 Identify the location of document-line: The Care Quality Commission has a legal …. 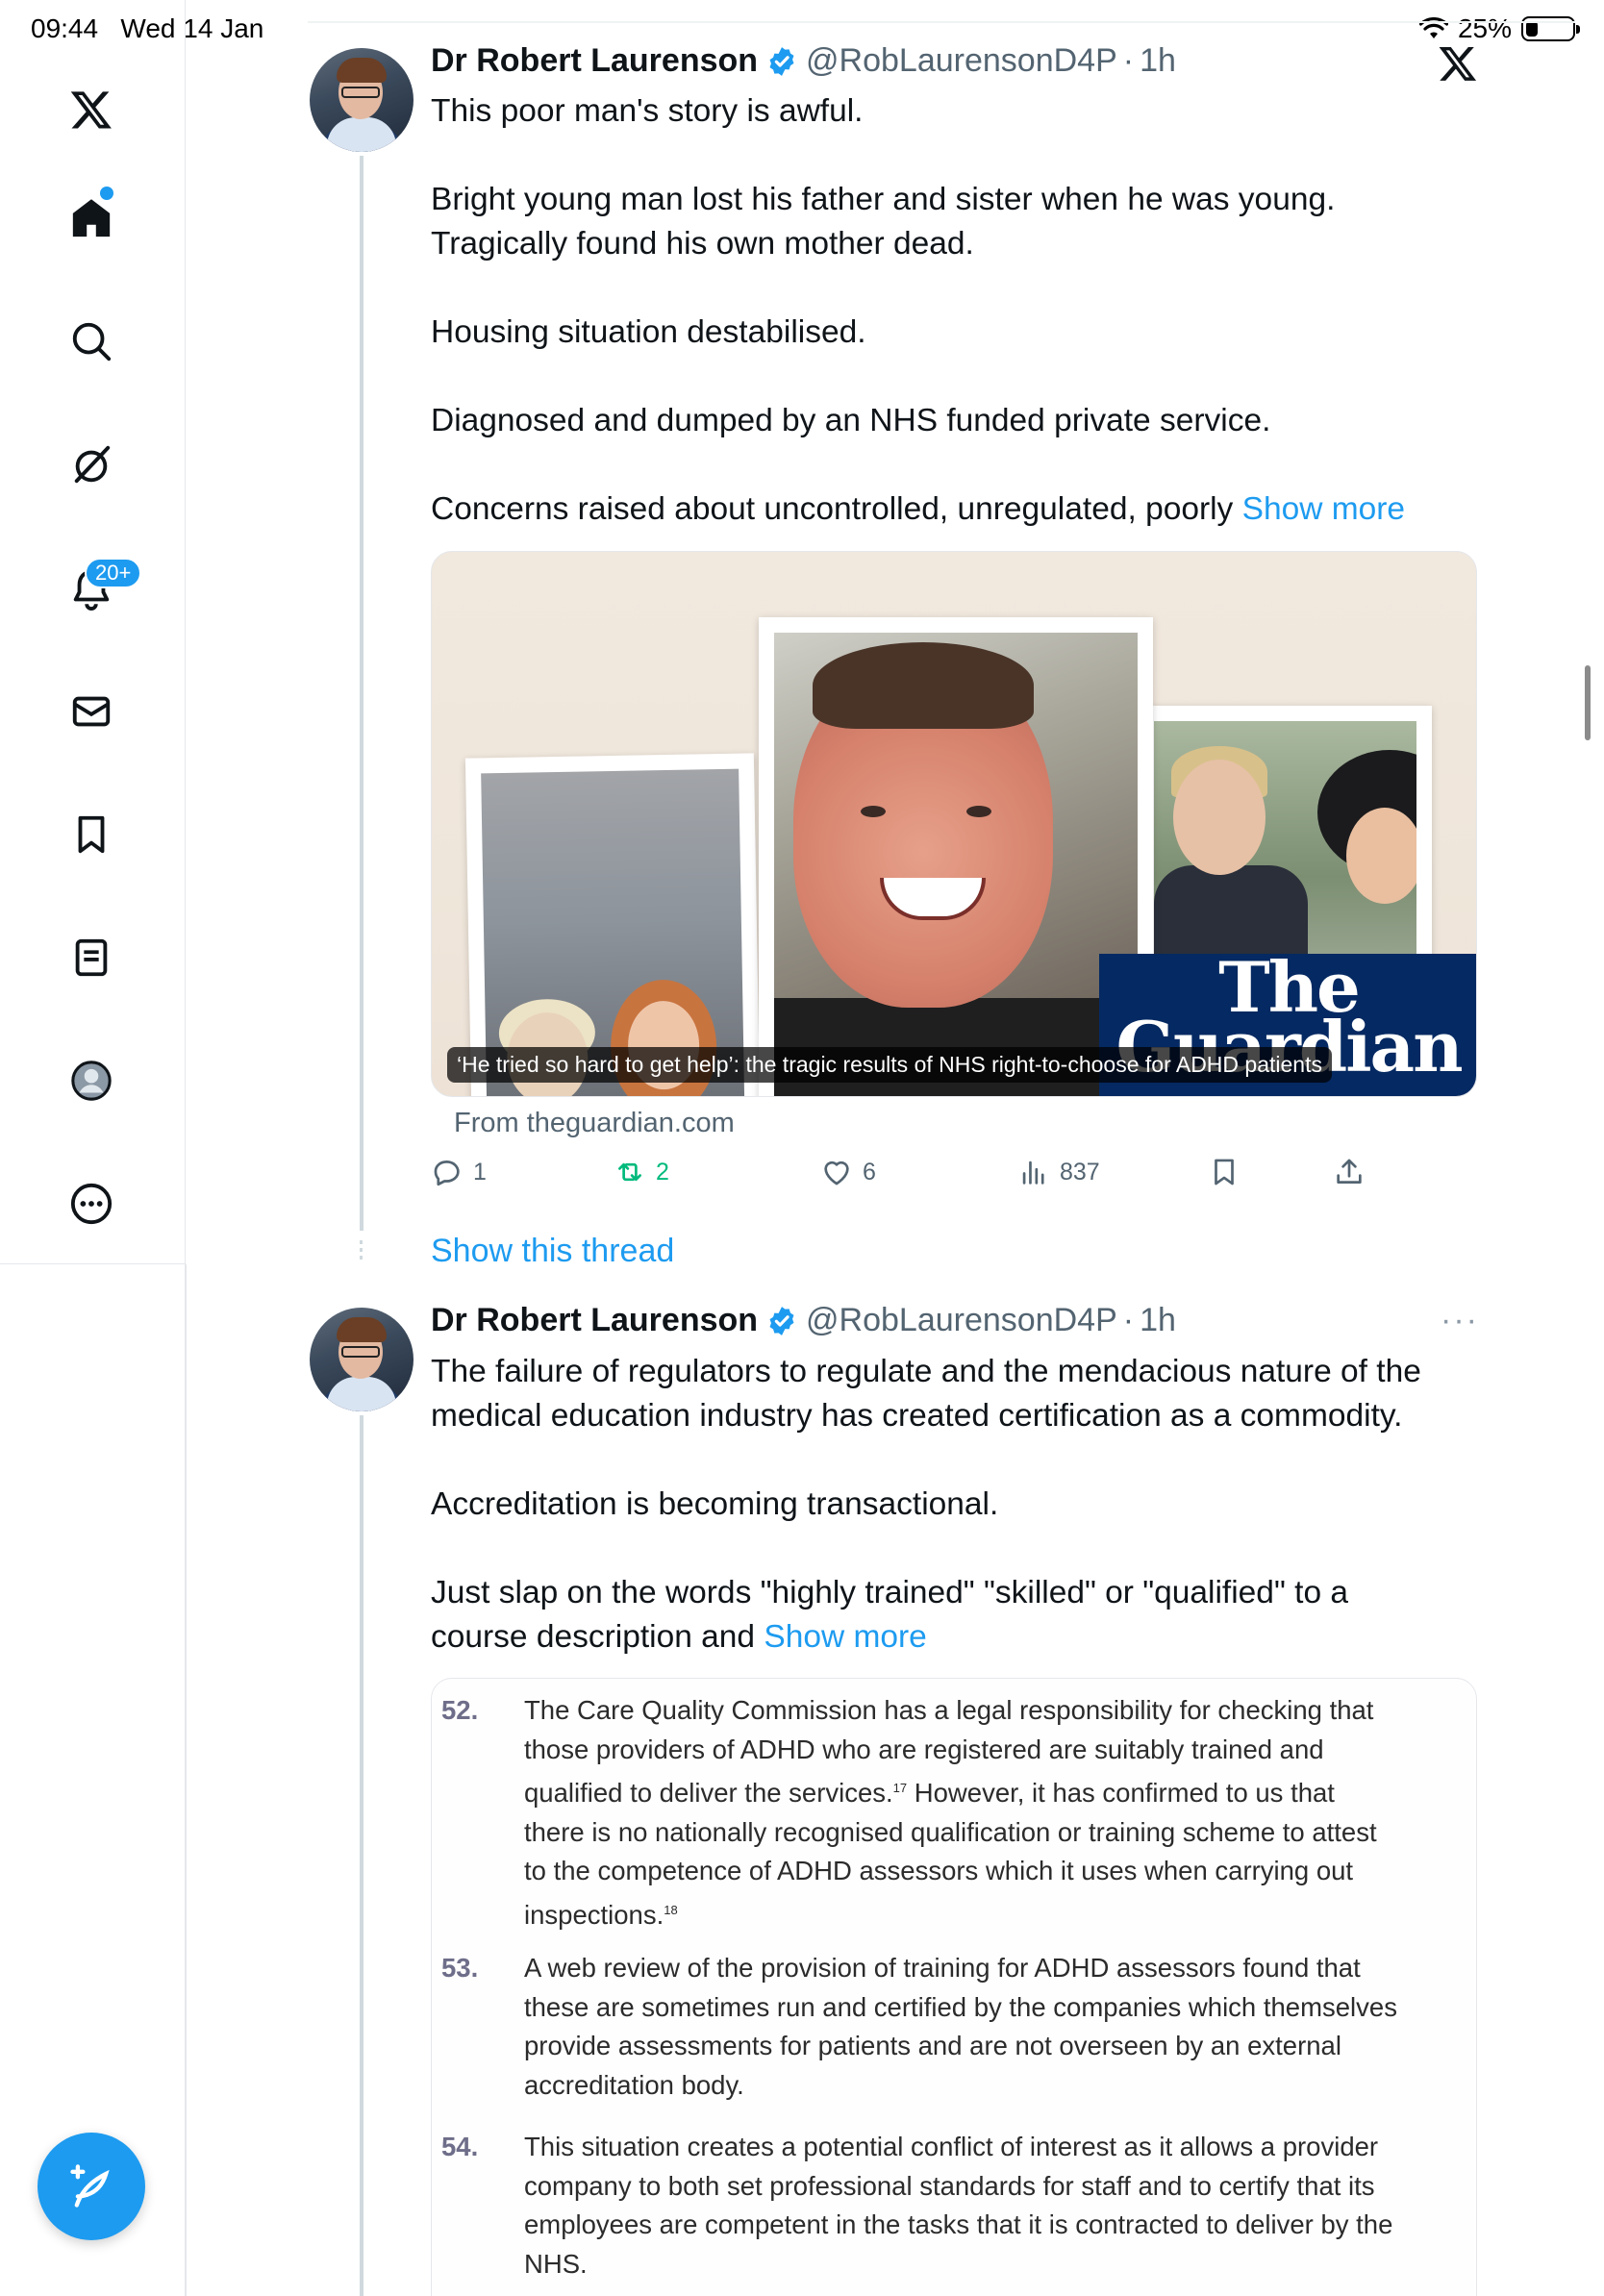
(949, 1710).